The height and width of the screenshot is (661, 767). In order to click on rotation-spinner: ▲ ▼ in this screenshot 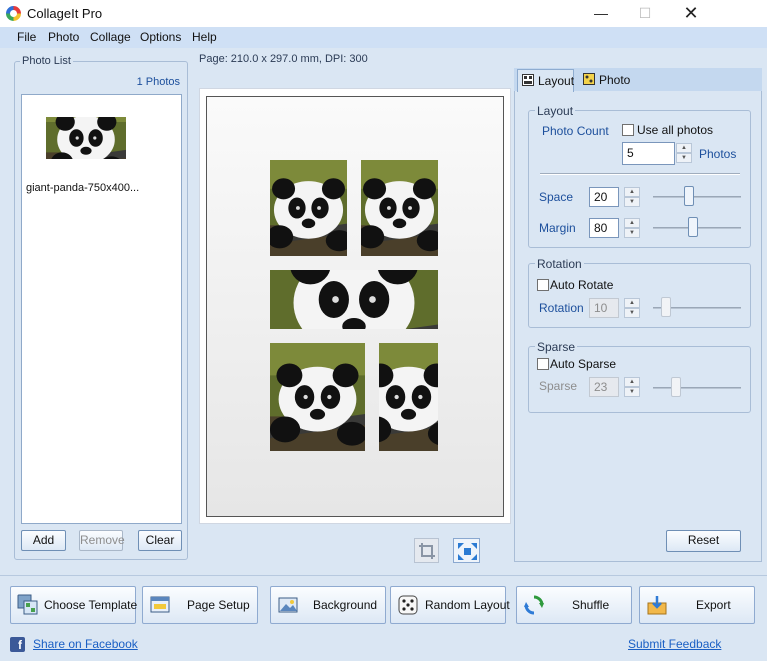, I will do `click(632, 308)`.